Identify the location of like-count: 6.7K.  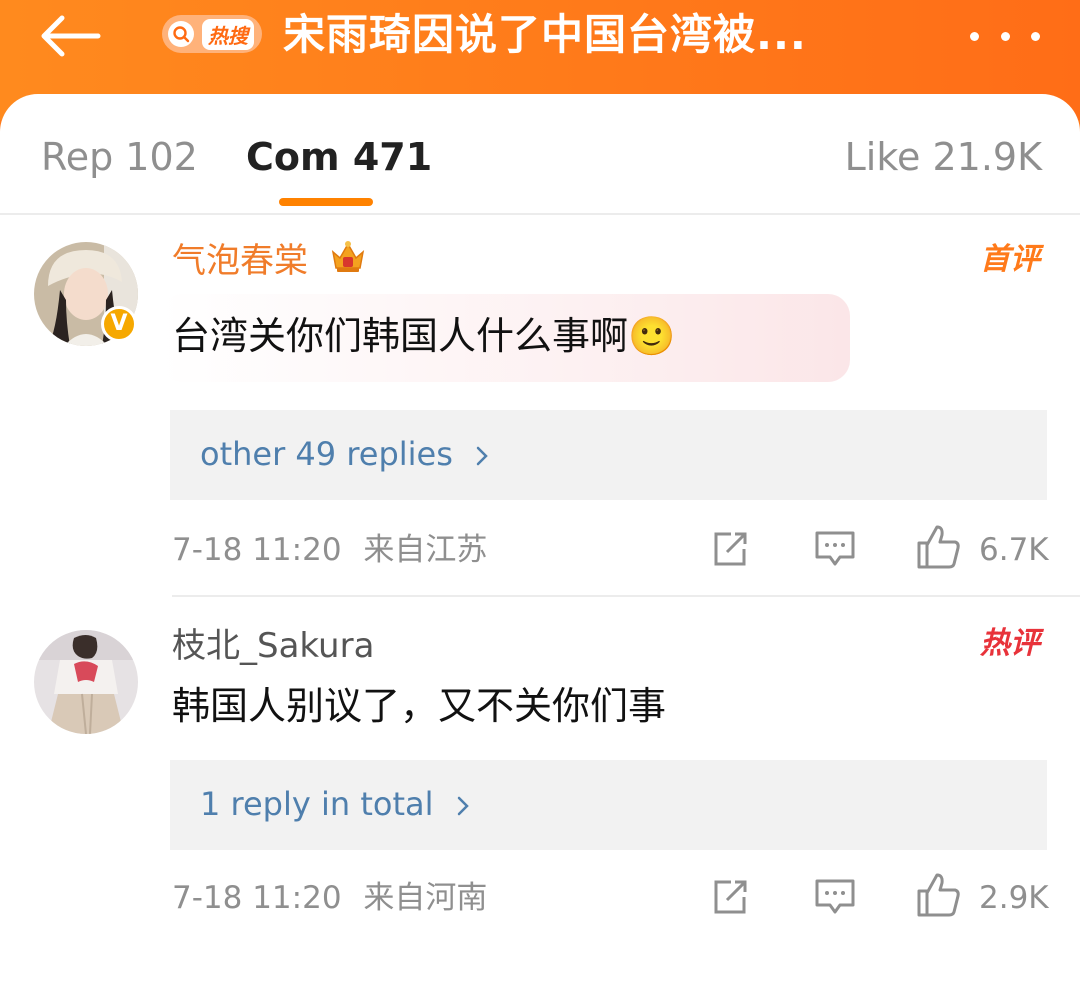
(1014, 550).